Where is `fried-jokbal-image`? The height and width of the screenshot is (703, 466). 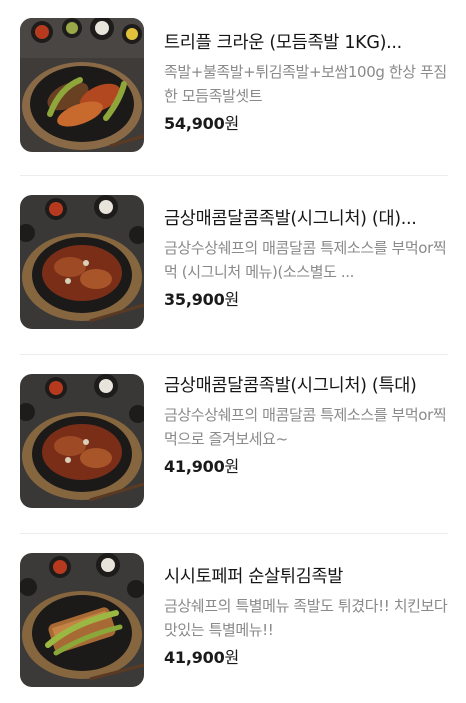 fried-jokbal-image is located at coordinates (82, 620).